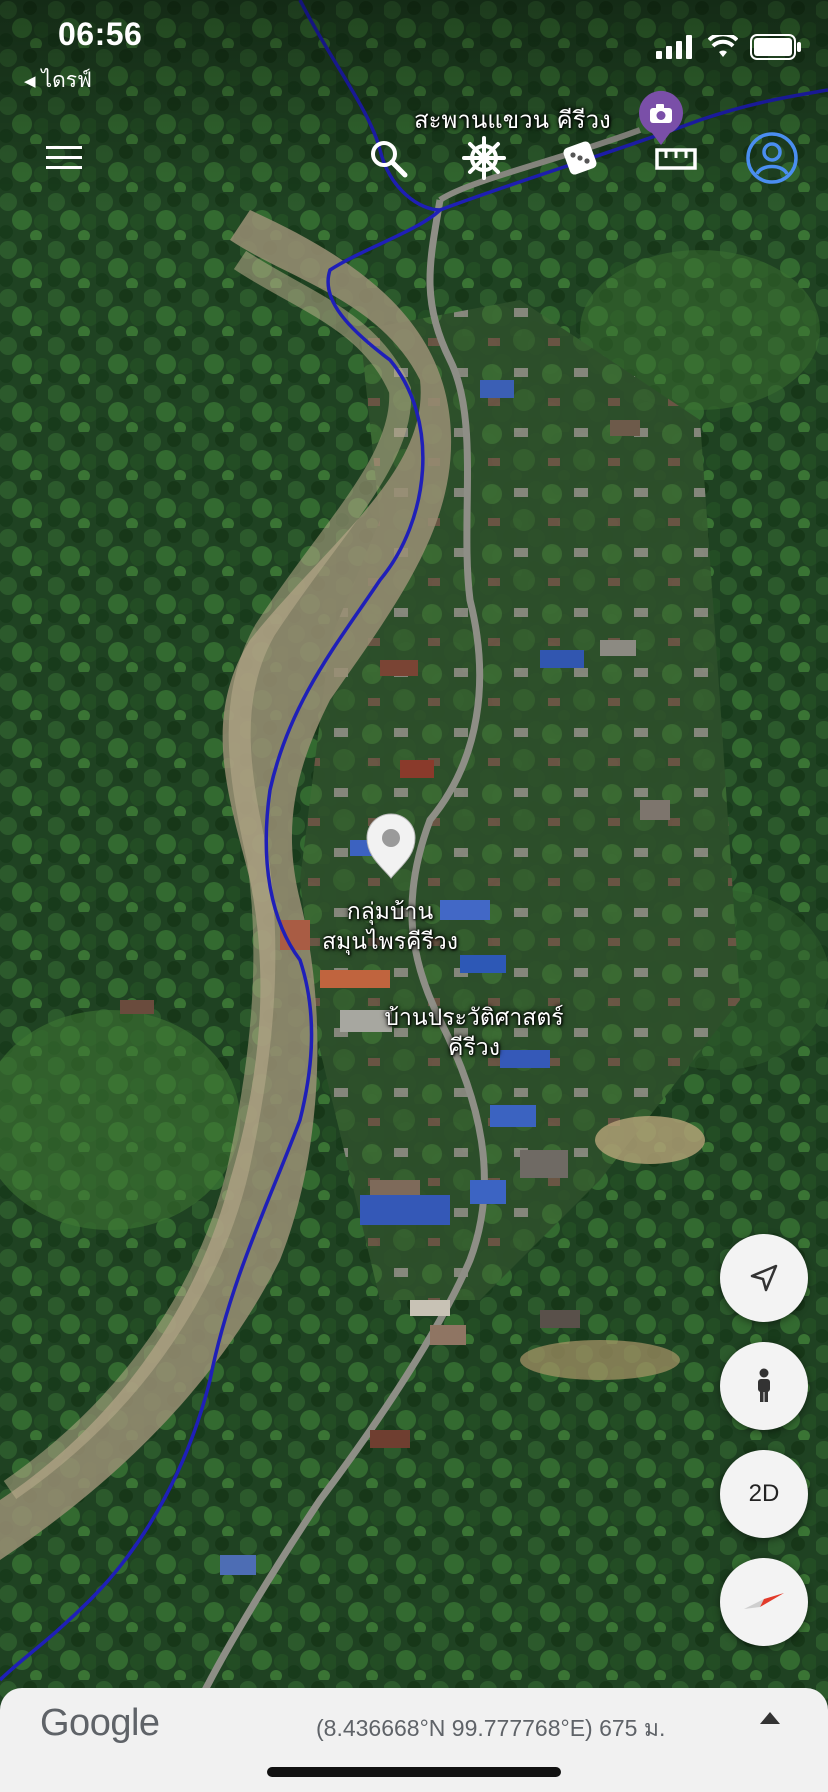  I want to click on back-to-drive-link: ◀ ไดรฟ์, so click(58, 80).